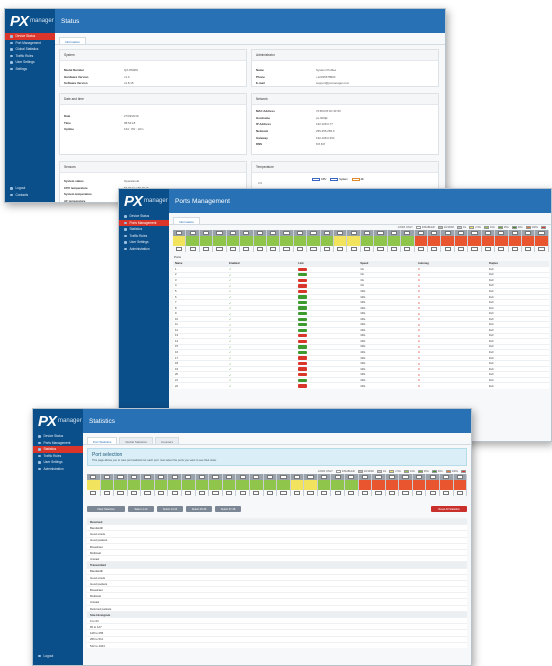 The width and height of the screenshot is (552, 666). Describe the element at coordinates (265, 111) in the screenshot. I see `info-label: MAC Address` at that location.